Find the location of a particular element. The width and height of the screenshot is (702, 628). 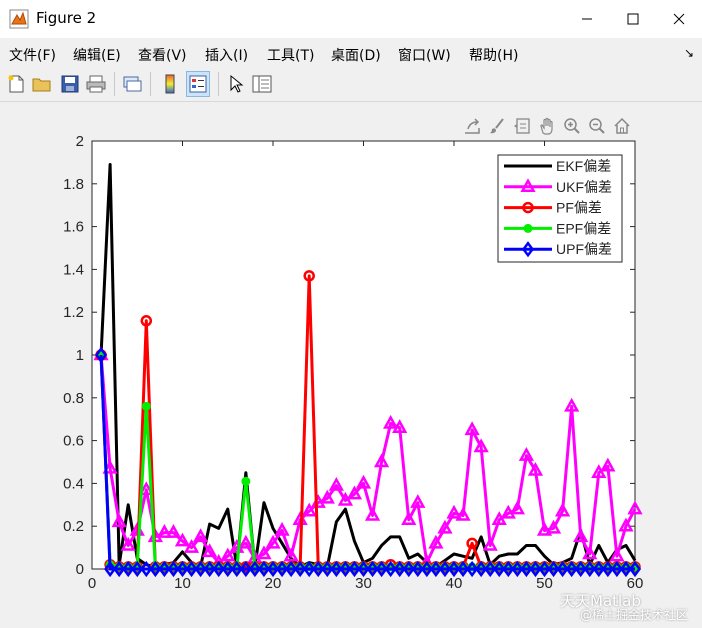

x-tick-label: 0 is located at coordinates (92, 583).